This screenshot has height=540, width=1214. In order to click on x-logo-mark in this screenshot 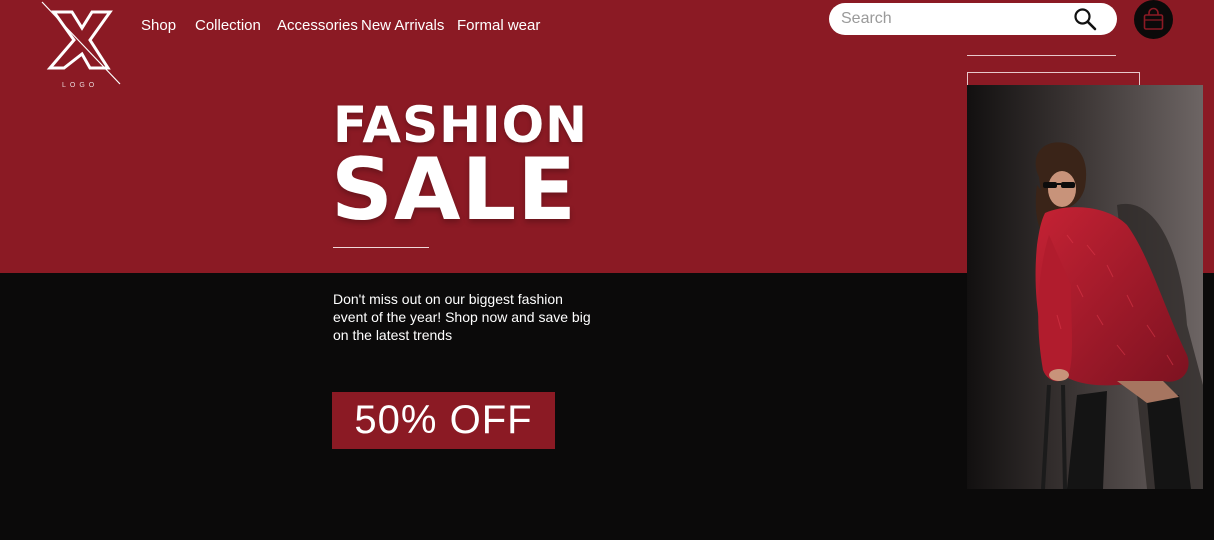, I will do `click(81, 43)`.